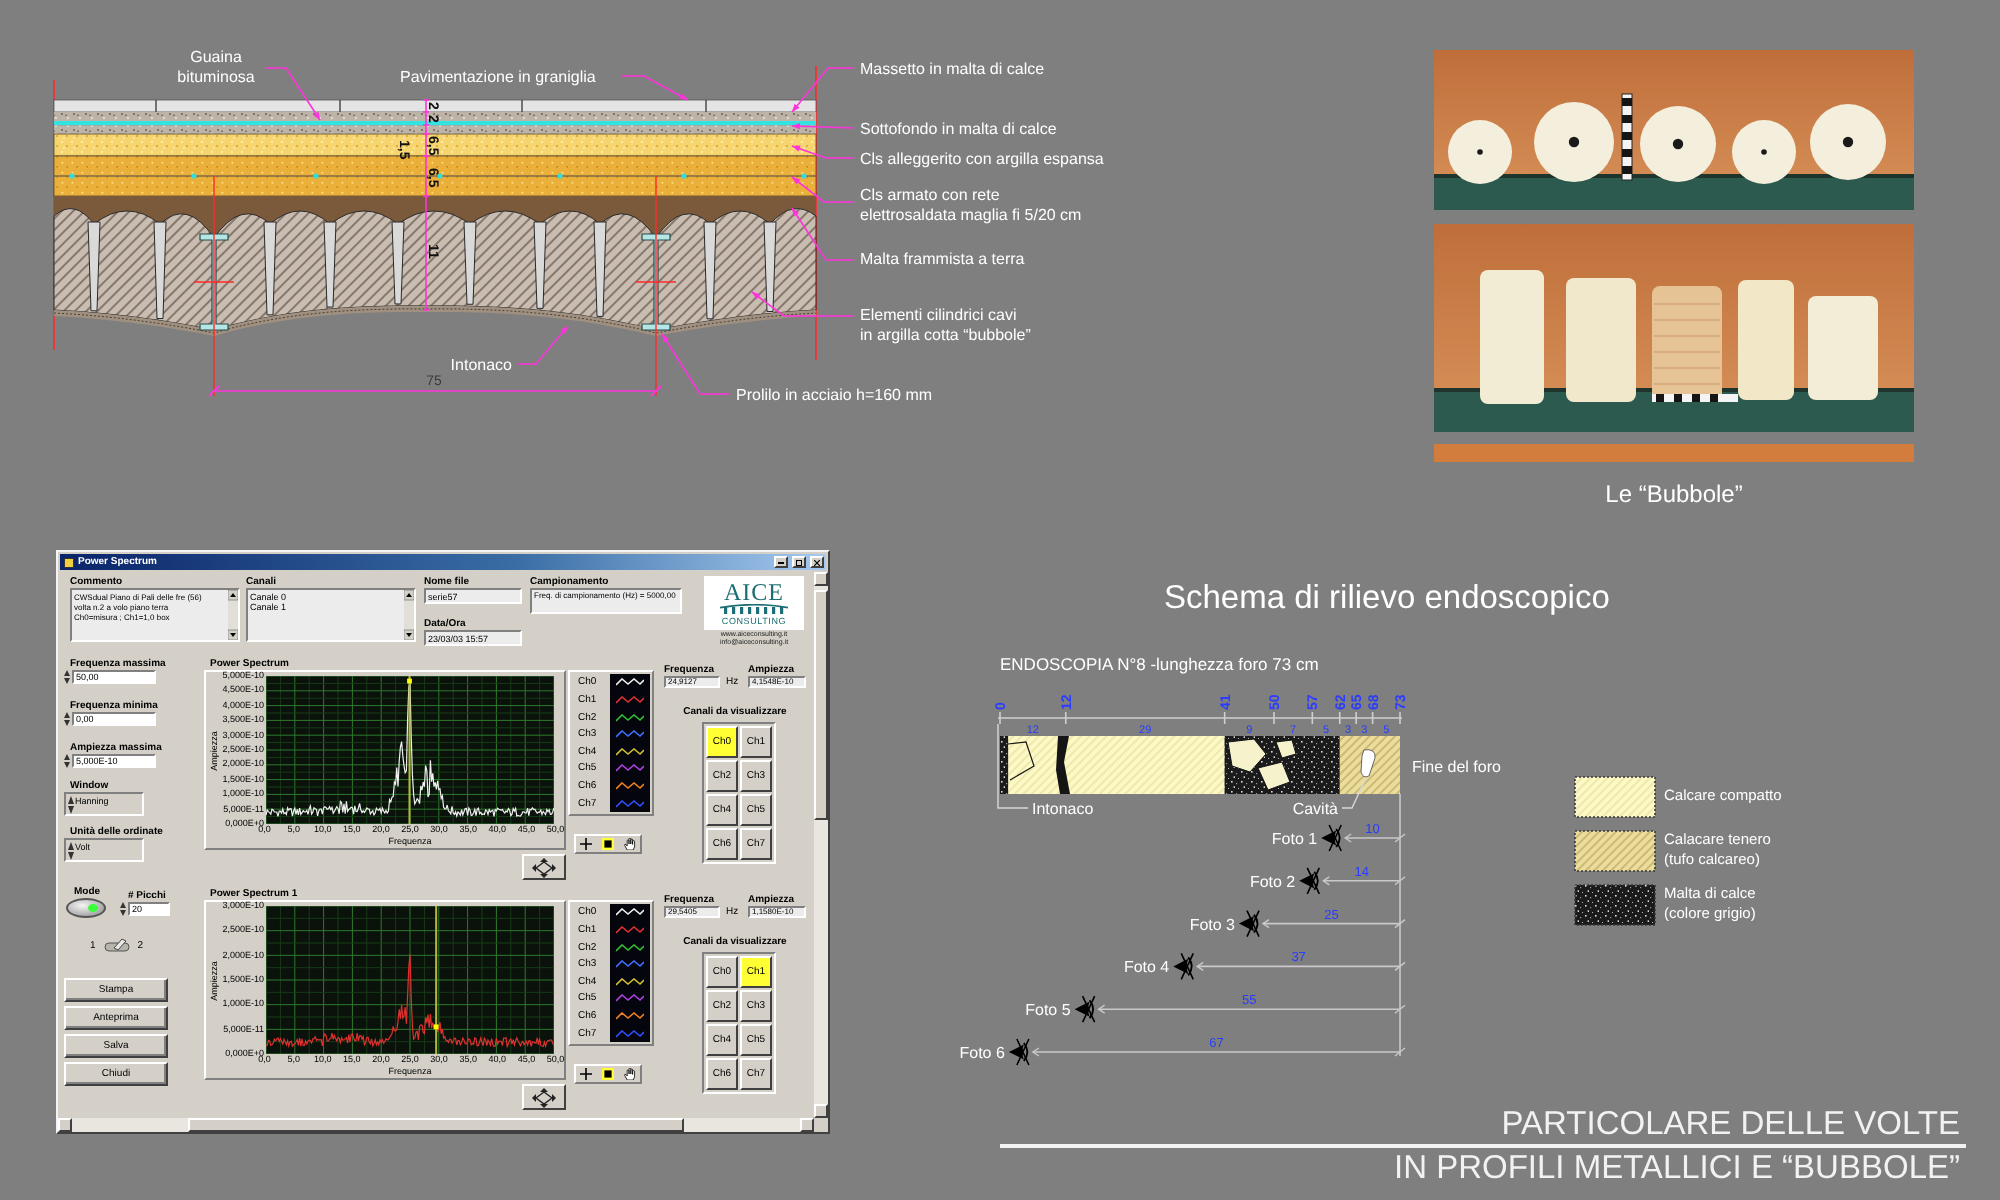 Image resolution: width=2000 pixels, height=1200 pixels. I want to click on hole-end-label: Fine del foro, so click(1456, 766).